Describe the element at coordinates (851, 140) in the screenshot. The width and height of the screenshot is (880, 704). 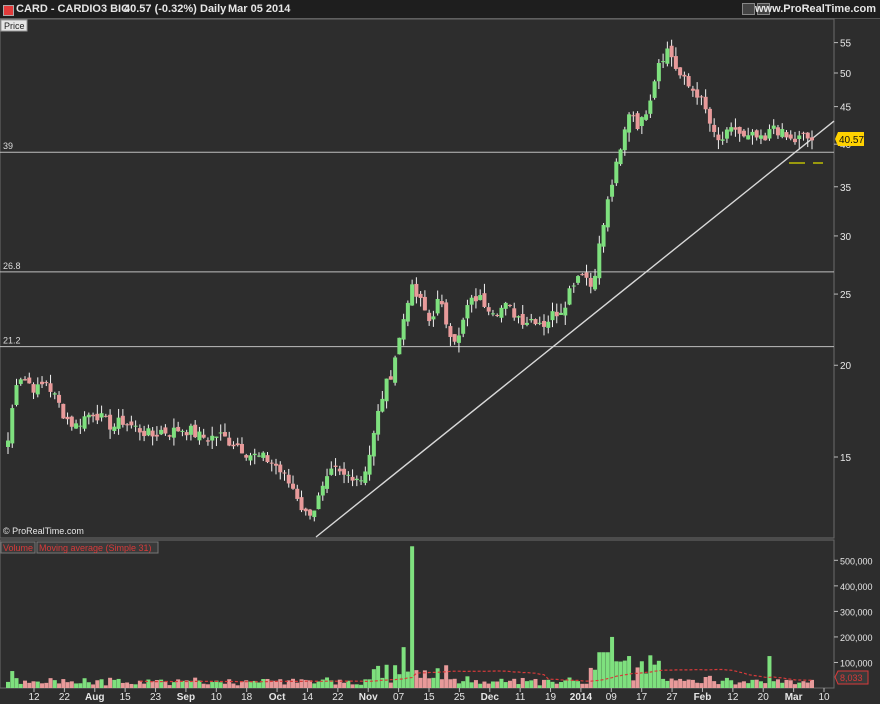
I see `last-price-value: 40.57` at that location.